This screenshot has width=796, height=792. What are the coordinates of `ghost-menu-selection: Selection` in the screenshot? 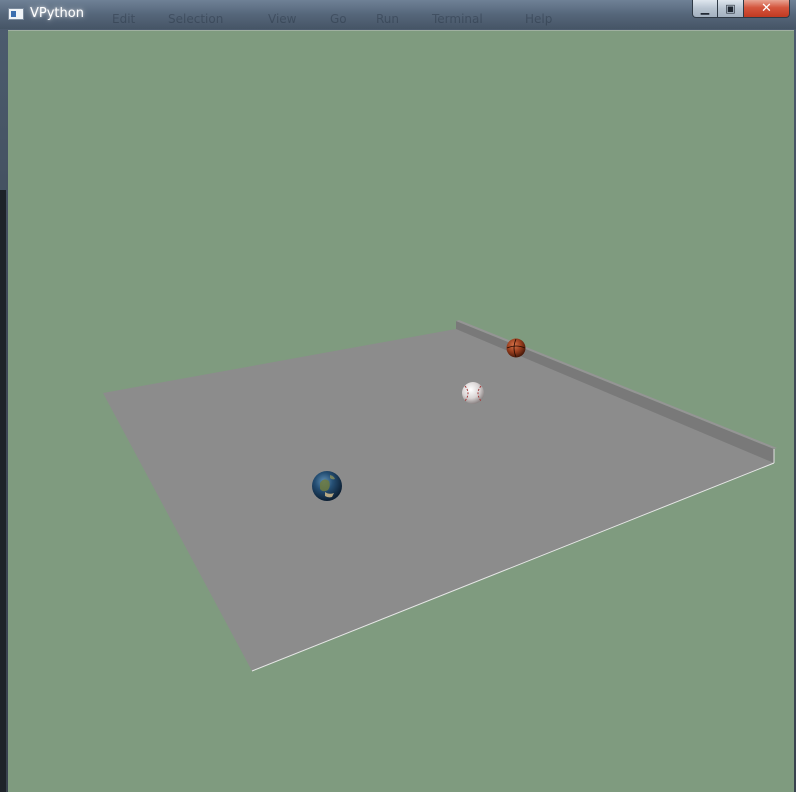 It's located at (196, 19).